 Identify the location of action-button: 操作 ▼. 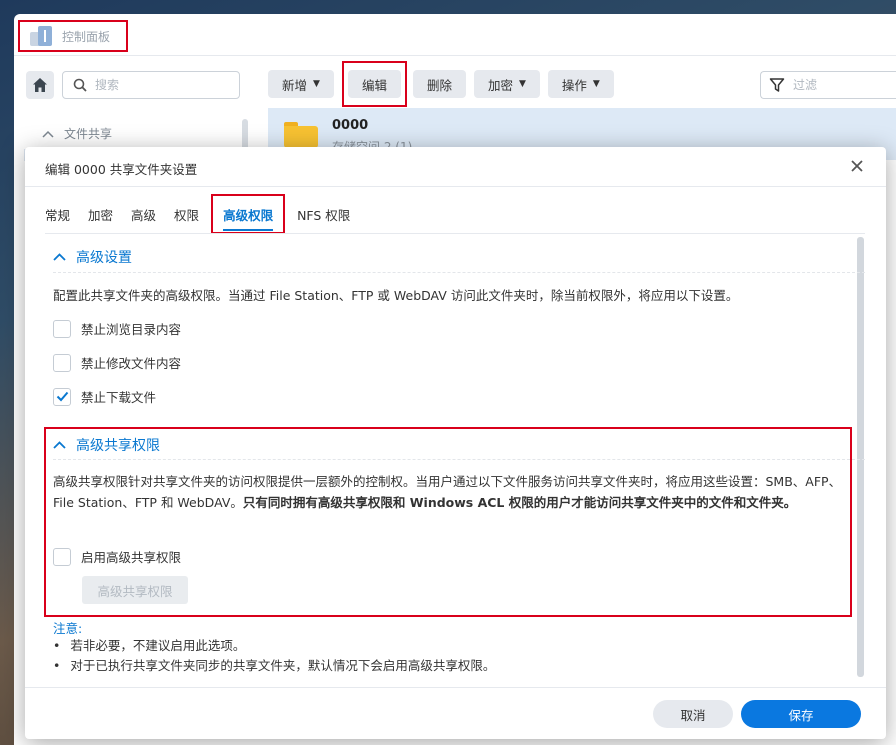
(580, 84).